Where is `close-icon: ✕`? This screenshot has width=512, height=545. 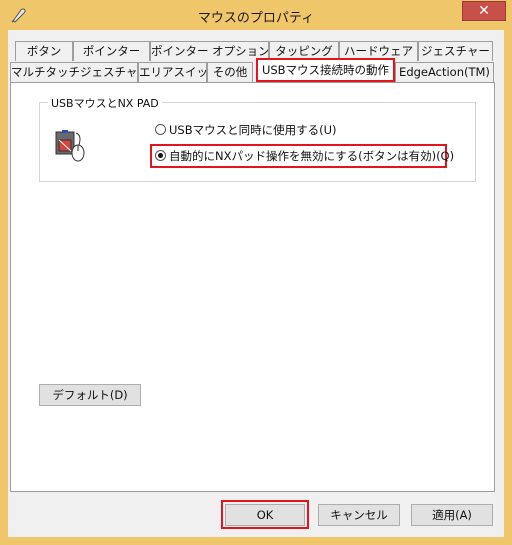
close-icon: ✕ is located at coordinates (484, 11).